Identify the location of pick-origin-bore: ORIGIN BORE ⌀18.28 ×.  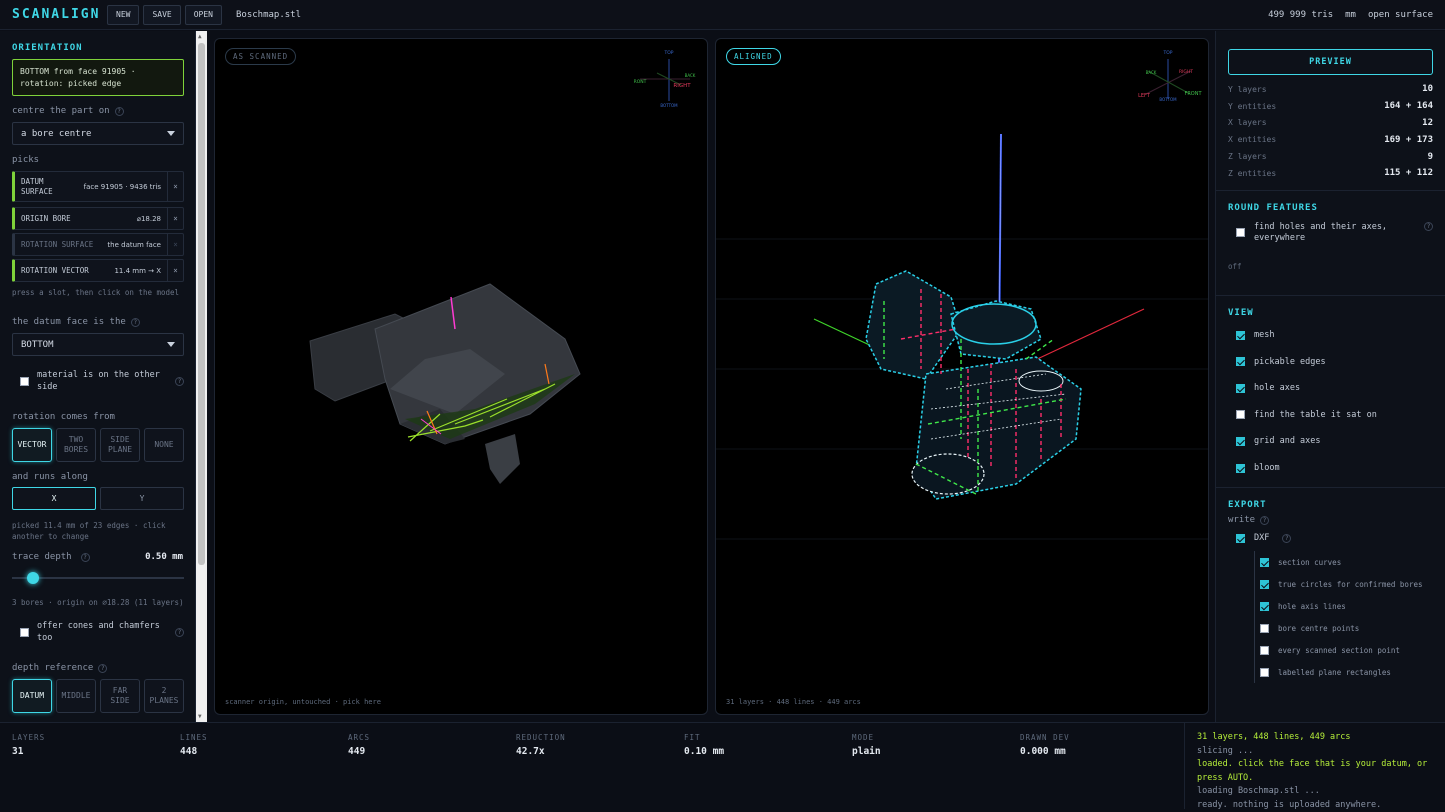
(98, 218).